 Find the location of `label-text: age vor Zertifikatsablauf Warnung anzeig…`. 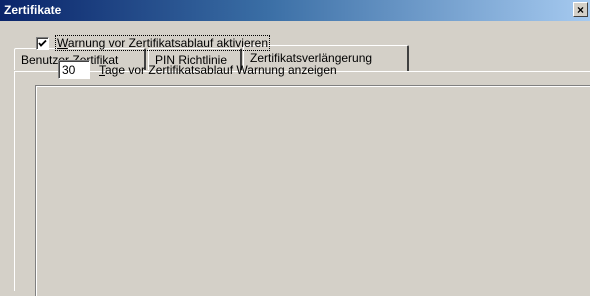

label-text: age vor Zertifikatsablauf Warnung anzeig… is located at coordinates (221, 69).